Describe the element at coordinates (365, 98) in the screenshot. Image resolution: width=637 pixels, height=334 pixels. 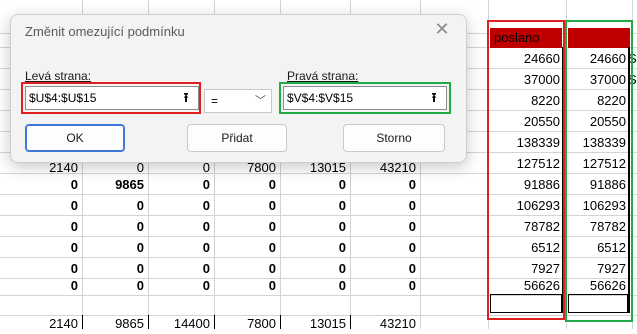
I see `right-side-highlight` at that location.